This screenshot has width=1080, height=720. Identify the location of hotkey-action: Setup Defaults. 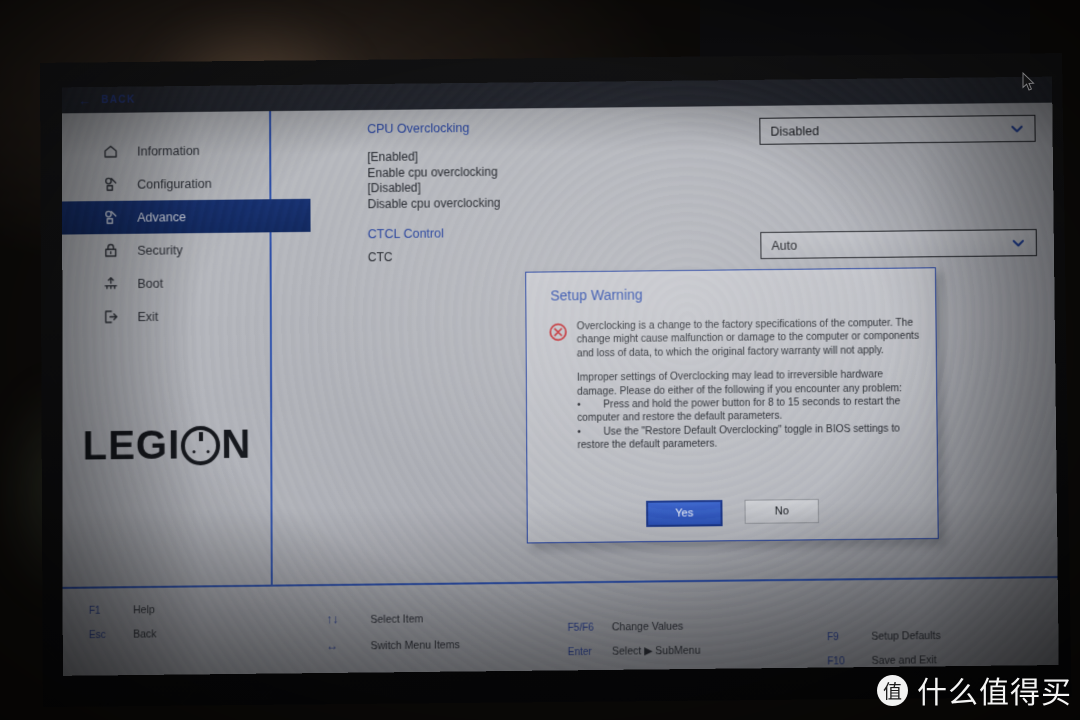
(906, 636).